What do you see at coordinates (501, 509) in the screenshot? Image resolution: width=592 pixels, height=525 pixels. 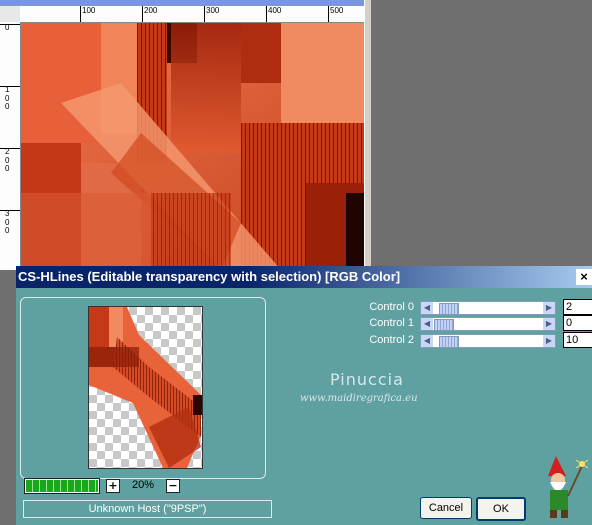 I see `ok-button: OK` at bounding box center [501, 509].